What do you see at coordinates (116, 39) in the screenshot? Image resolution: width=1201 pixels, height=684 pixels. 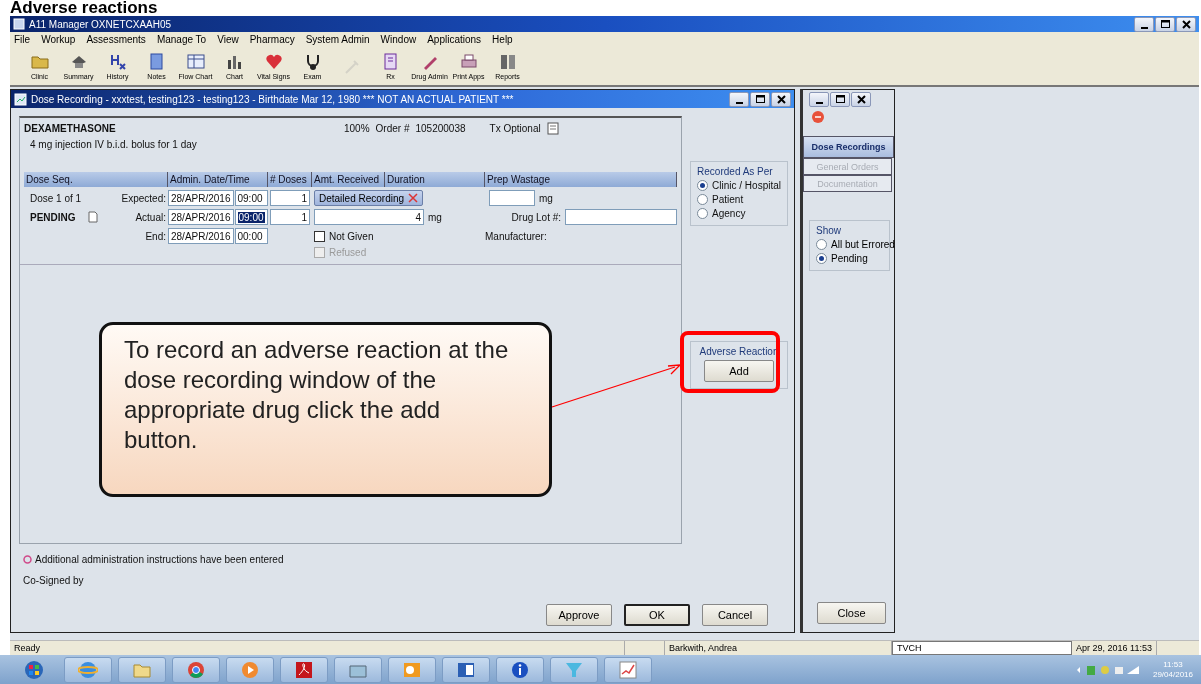 I see `menu-item: Assessments` at bounding box center [116, 39].